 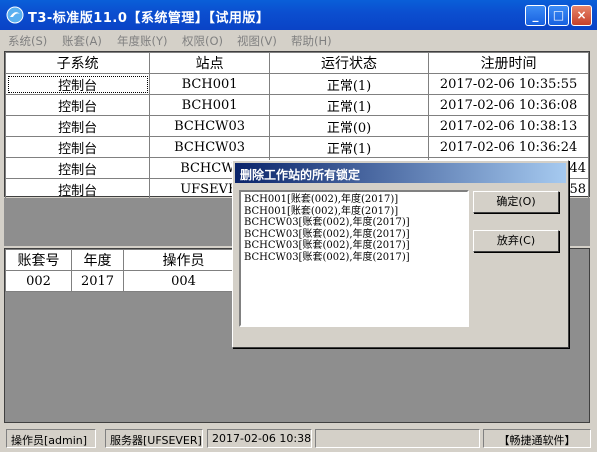 What do you see at coordinates (15, 15) in the screenshot?
I see `app-logo-icon` at bounding box center [15, 15].